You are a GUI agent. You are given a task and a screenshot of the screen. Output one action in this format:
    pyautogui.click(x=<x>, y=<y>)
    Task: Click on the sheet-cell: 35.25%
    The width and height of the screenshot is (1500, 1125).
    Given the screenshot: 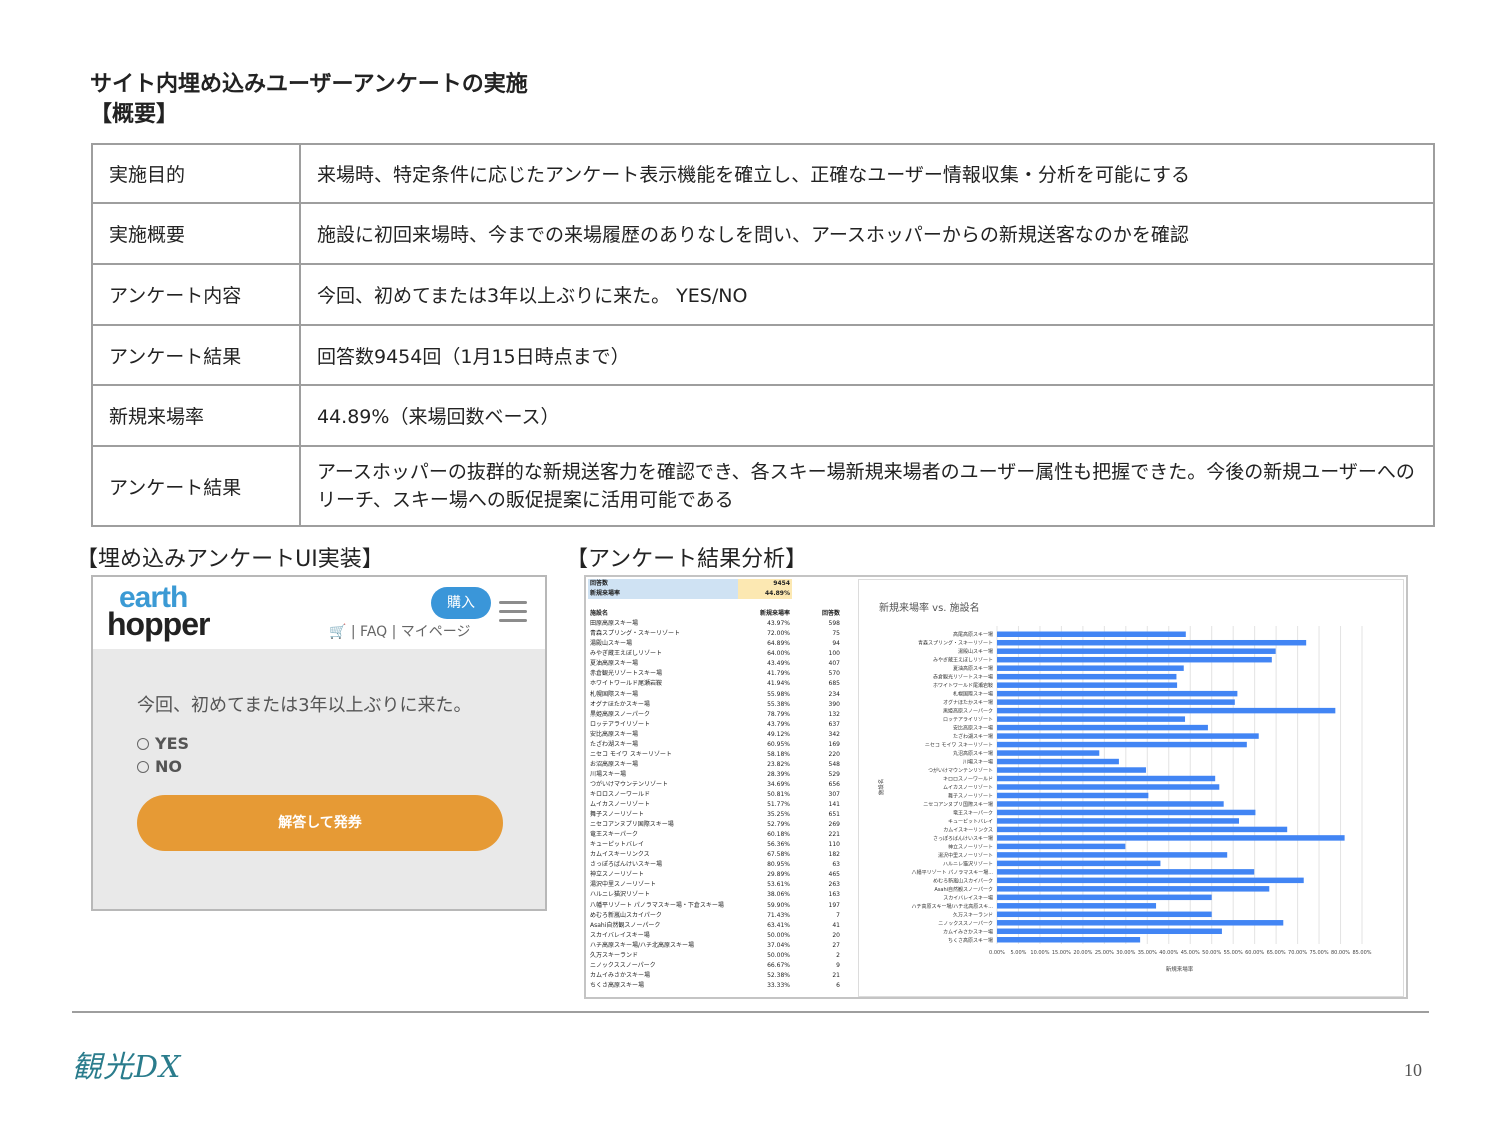 What is the action you would take?
    pyautogui.click(x=778, y=815)
    